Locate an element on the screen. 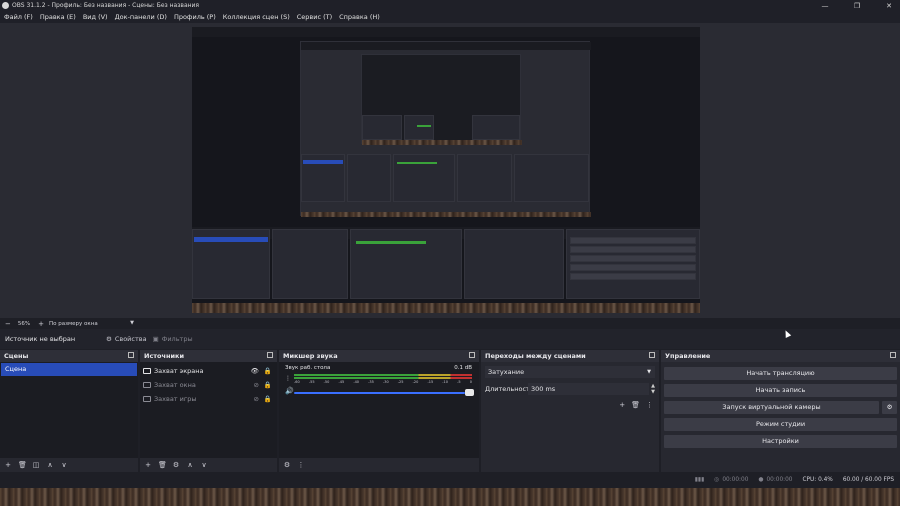 The image size is (900, 506). source-item: Захват экрана 👁 🔒 is located at coordinates (208, 371).